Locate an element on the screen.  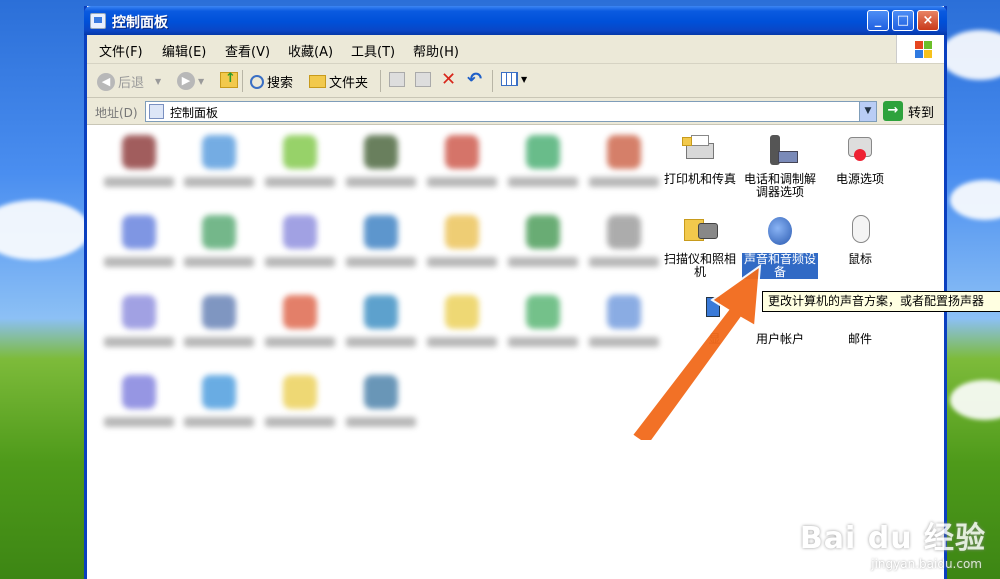
address-dropdown-button: ▼ is located at coordinates (867, 111).